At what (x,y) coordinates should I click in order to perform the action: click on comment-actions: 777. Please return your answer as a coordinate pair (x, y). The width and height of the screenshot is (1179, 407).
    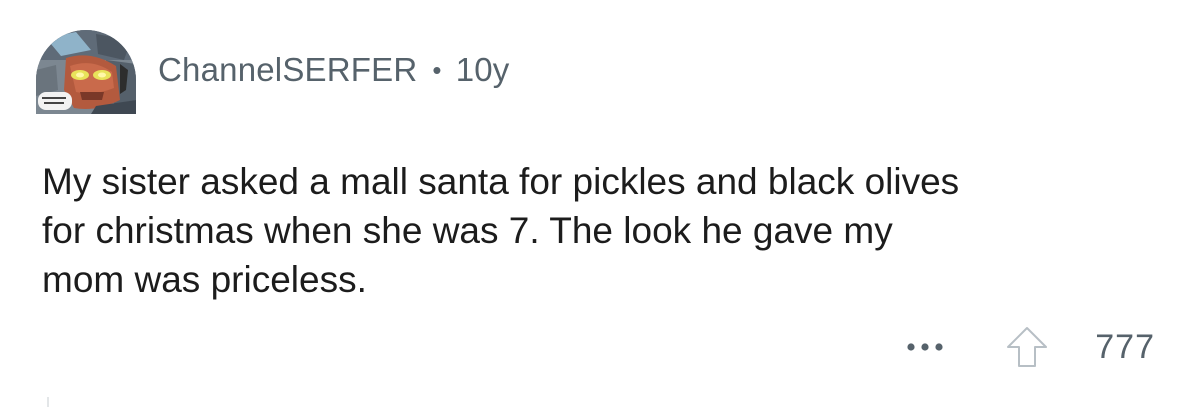
    Looking at the image, I should click on (1030, 347).